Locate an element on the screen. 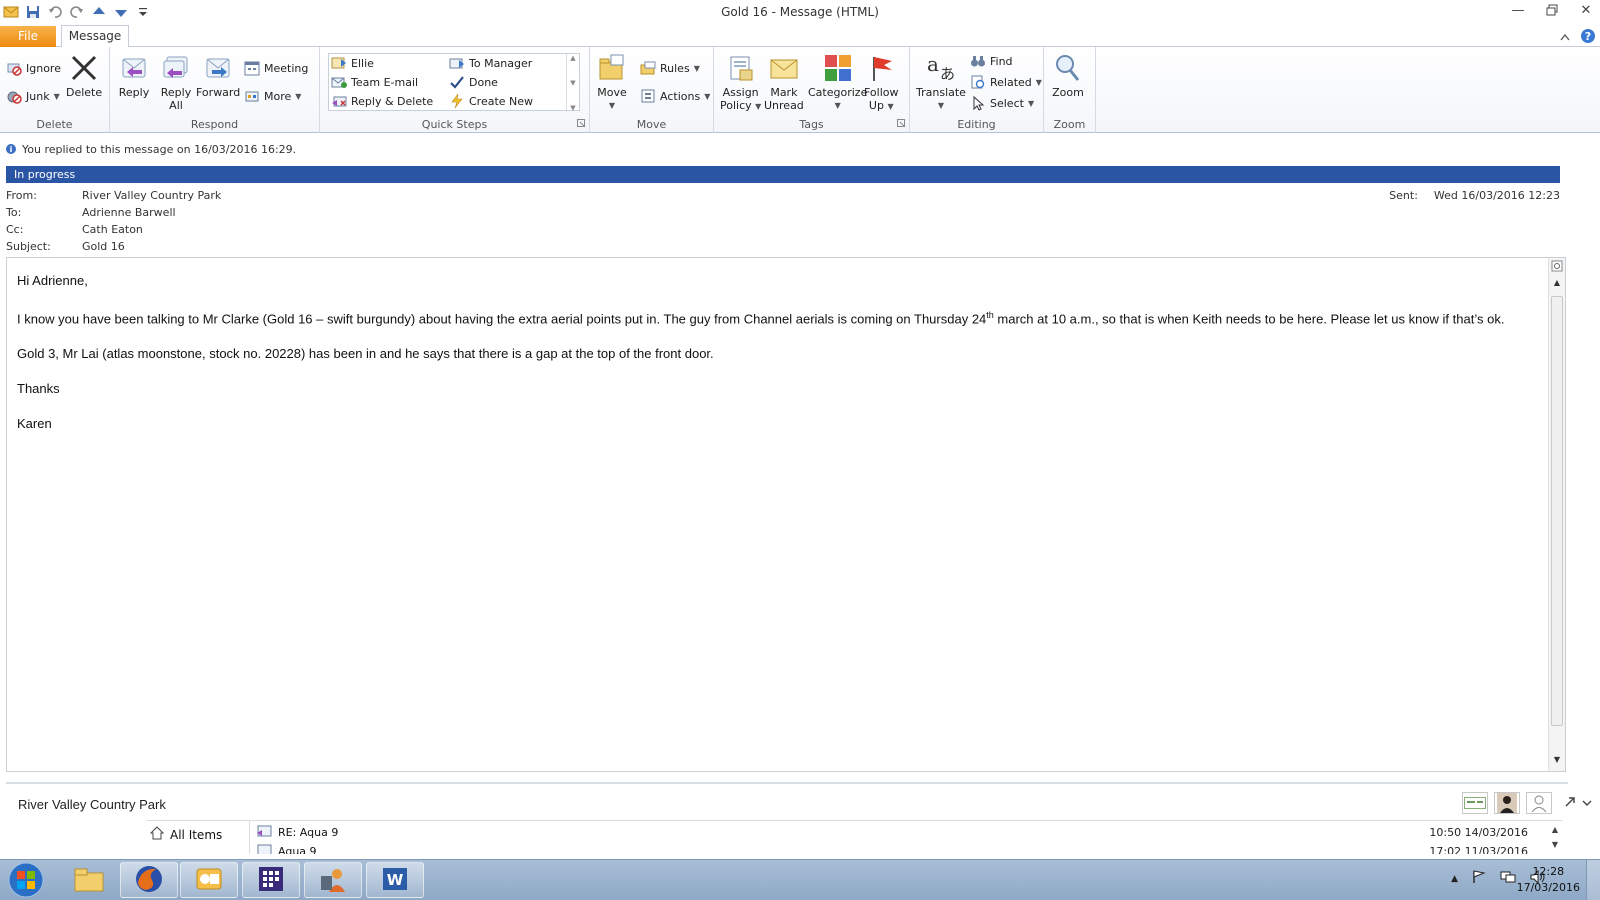 Image resolution: width=1600 pixels, height=900 pixels. forward-button: Forward is located at coordinates (218, 75).